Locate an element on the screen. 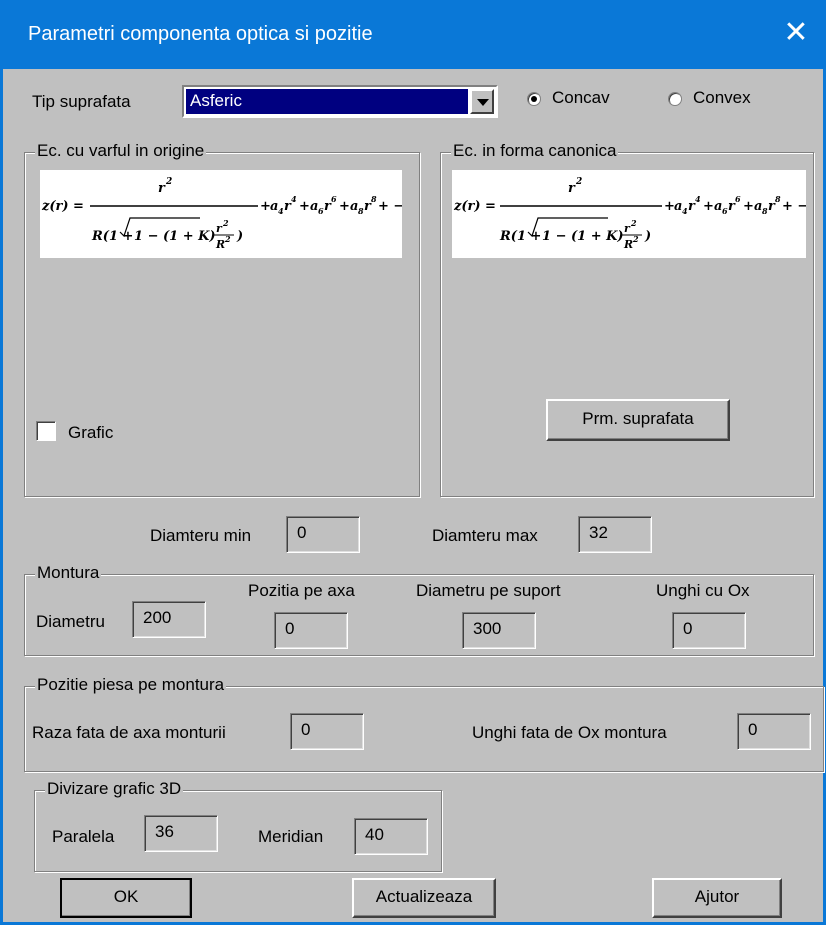 Image resolution: width=826 pixels, height=925 pixels. diameter-max-label: Diamteru max is located at coordinates (485, 535).